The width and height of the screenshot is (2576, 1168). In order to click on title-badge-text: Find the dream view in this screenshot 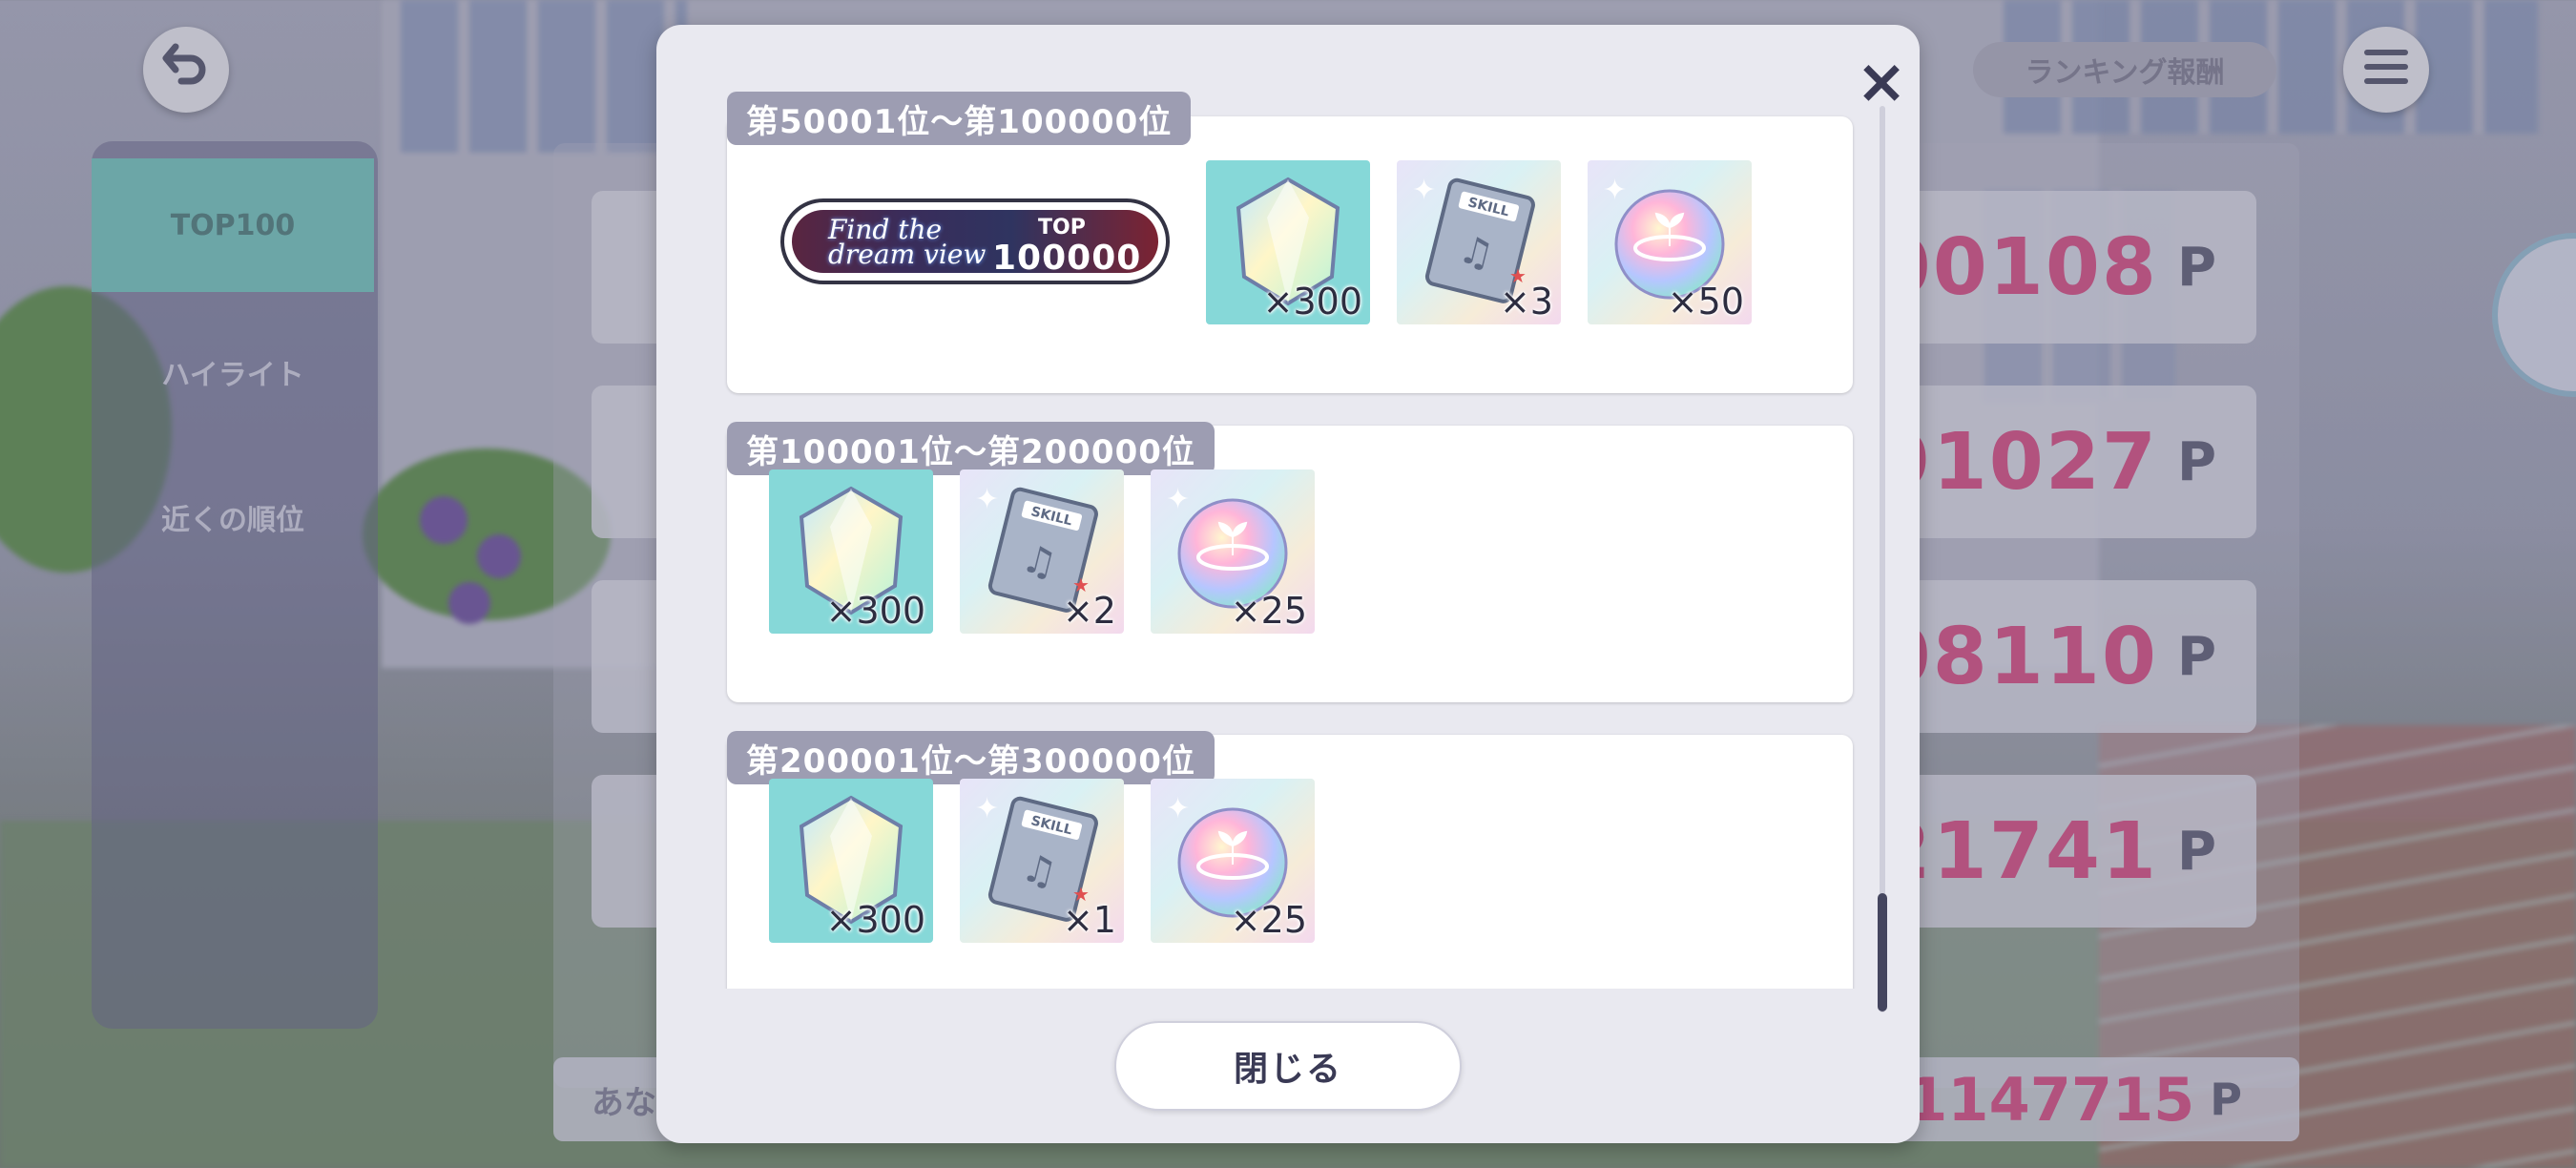, I will do `click(907, 242)`.